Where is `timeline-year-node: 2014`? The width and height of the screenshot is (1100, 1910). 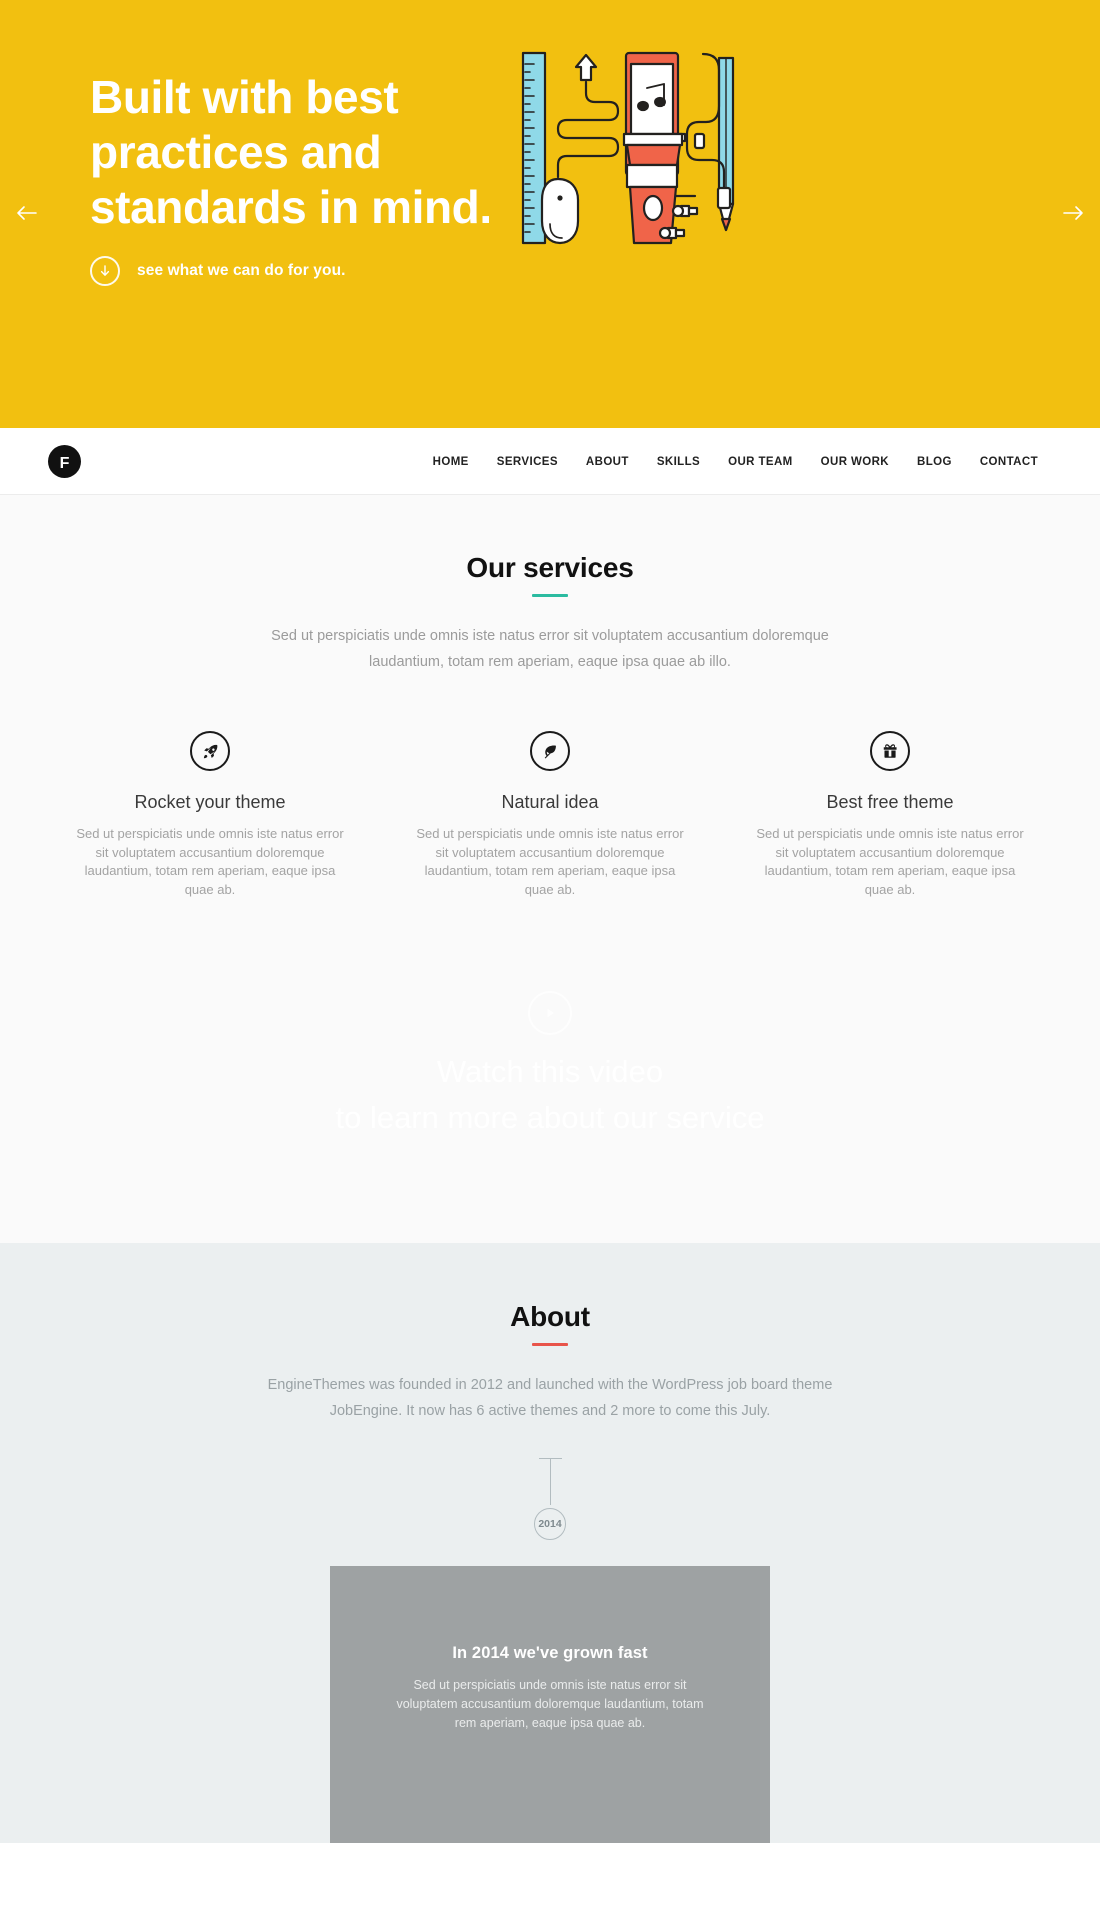
timeline-year-node: 2014 is located at coordinates (550, 1524).